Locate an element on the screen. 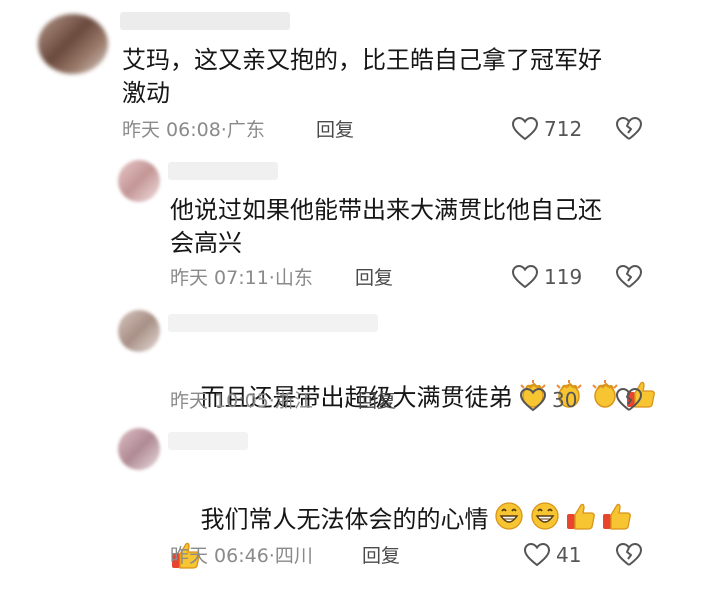 The height and width of the screenshot is (612, 706). comment-meta: 昨天 10:05·浙江 is located at coordinates (241, 401).